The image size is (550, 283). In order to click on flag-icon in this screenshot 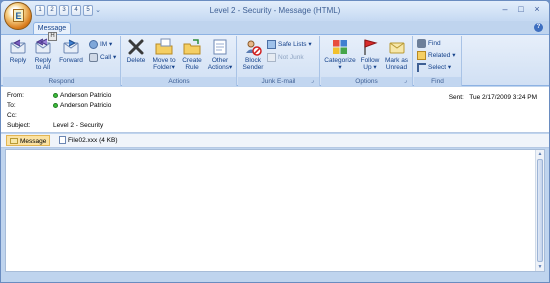, I will do `click(371, 47)`.